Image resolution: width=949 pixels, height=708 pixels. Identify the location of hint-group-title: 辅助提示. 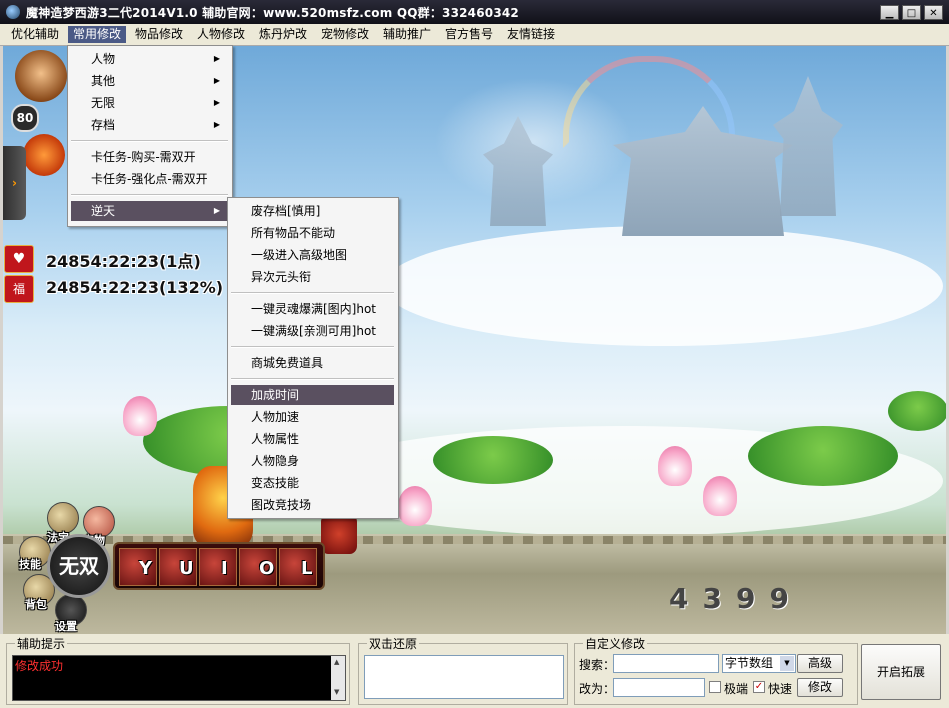
(41, 643).